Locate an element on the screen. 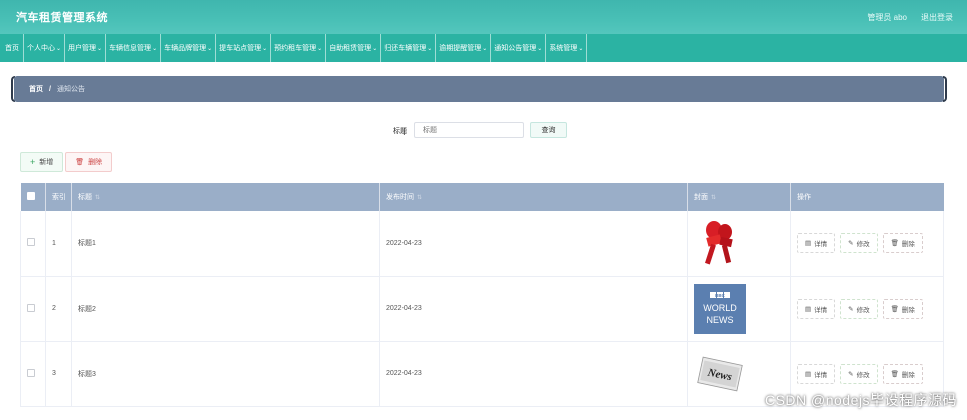 This screenshot has width=967, height=420. world-text: WORLD is located at coordinates (720, 308).